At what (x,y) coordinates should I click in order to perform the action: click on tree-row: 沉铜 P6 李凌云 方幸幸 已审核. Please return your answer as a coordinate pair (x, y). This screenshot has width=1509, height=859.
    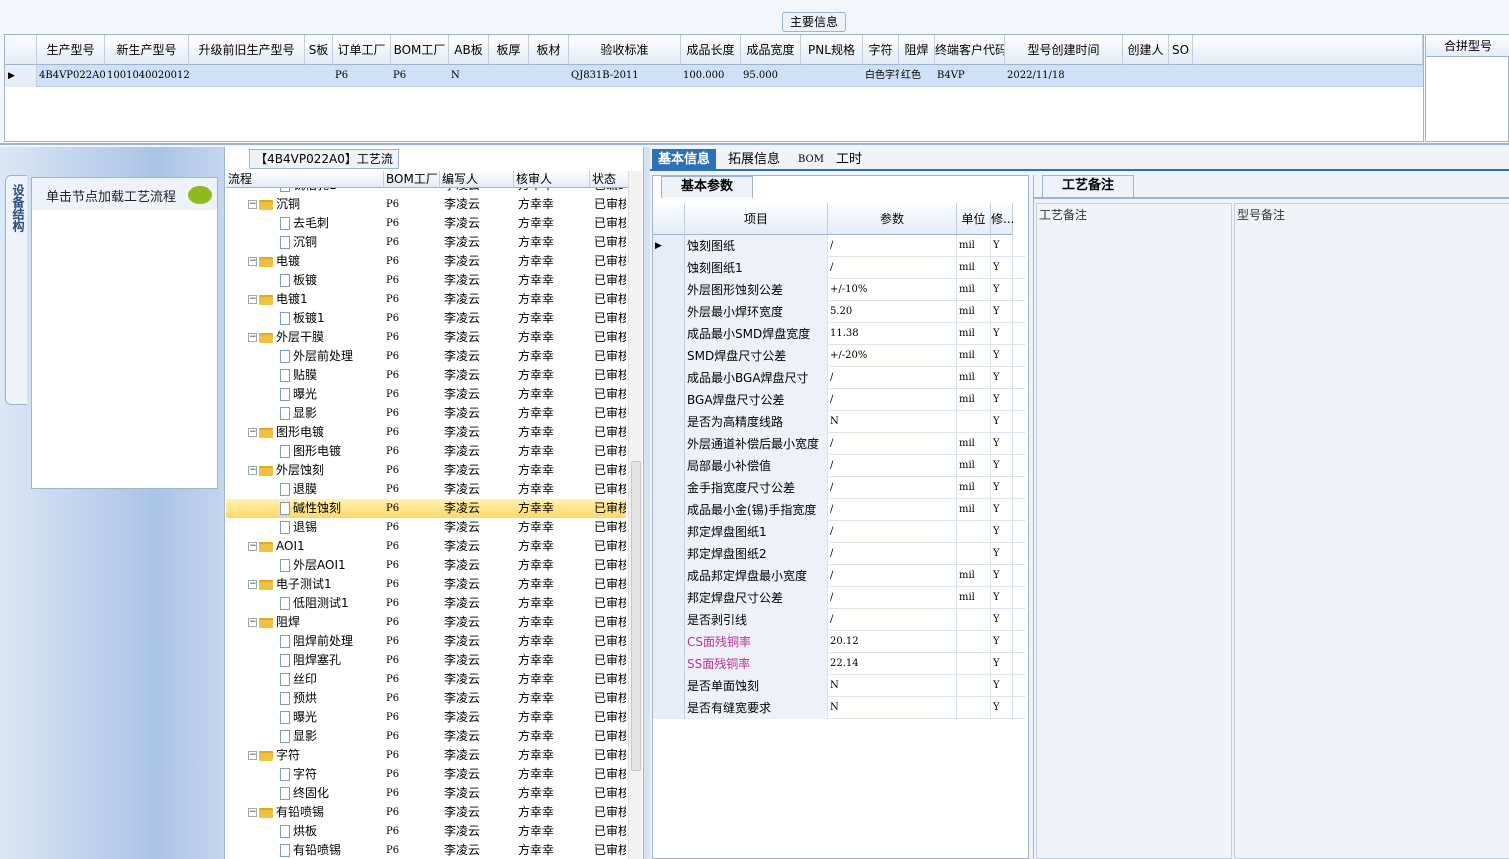
    Looking at the image, I should click on (426, 242).